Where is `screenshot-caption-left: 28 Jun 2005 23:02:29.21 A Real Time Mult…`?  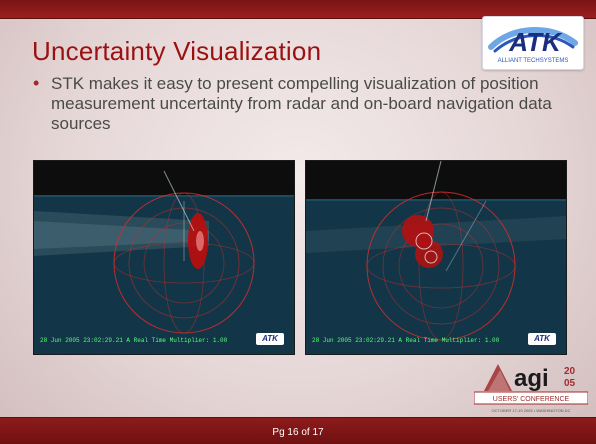 screenshot-caption-left: 28 Jun 2005 23:02:29.21 A Real Time Mult… is located at coordinates (134, 340).